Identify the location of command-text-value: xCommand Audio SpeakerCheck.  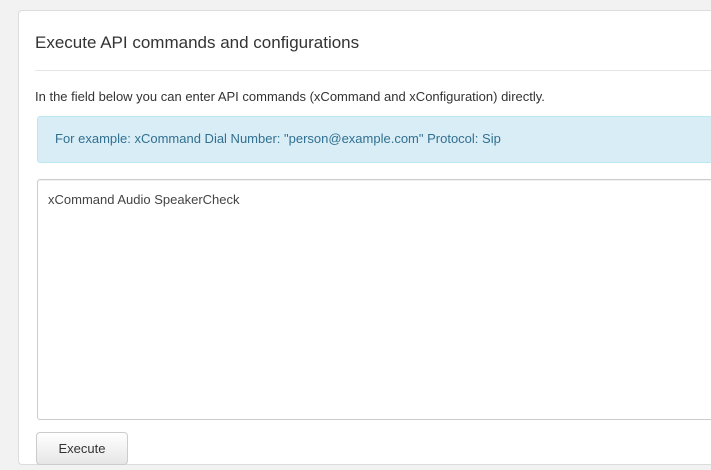
(144, 199).